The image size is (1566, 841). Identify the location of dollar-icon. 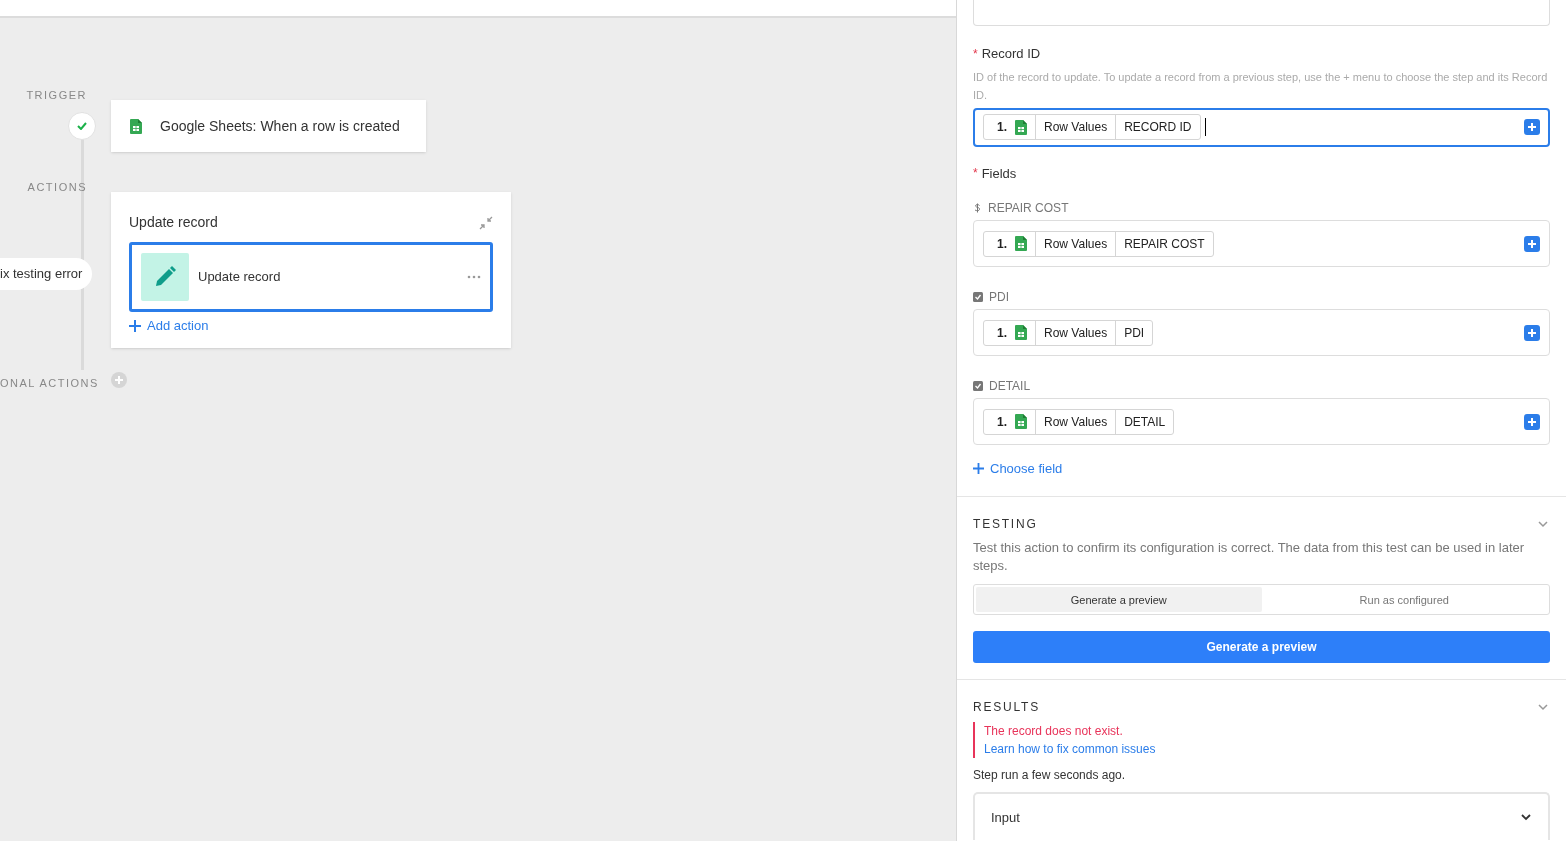
(977, 208).